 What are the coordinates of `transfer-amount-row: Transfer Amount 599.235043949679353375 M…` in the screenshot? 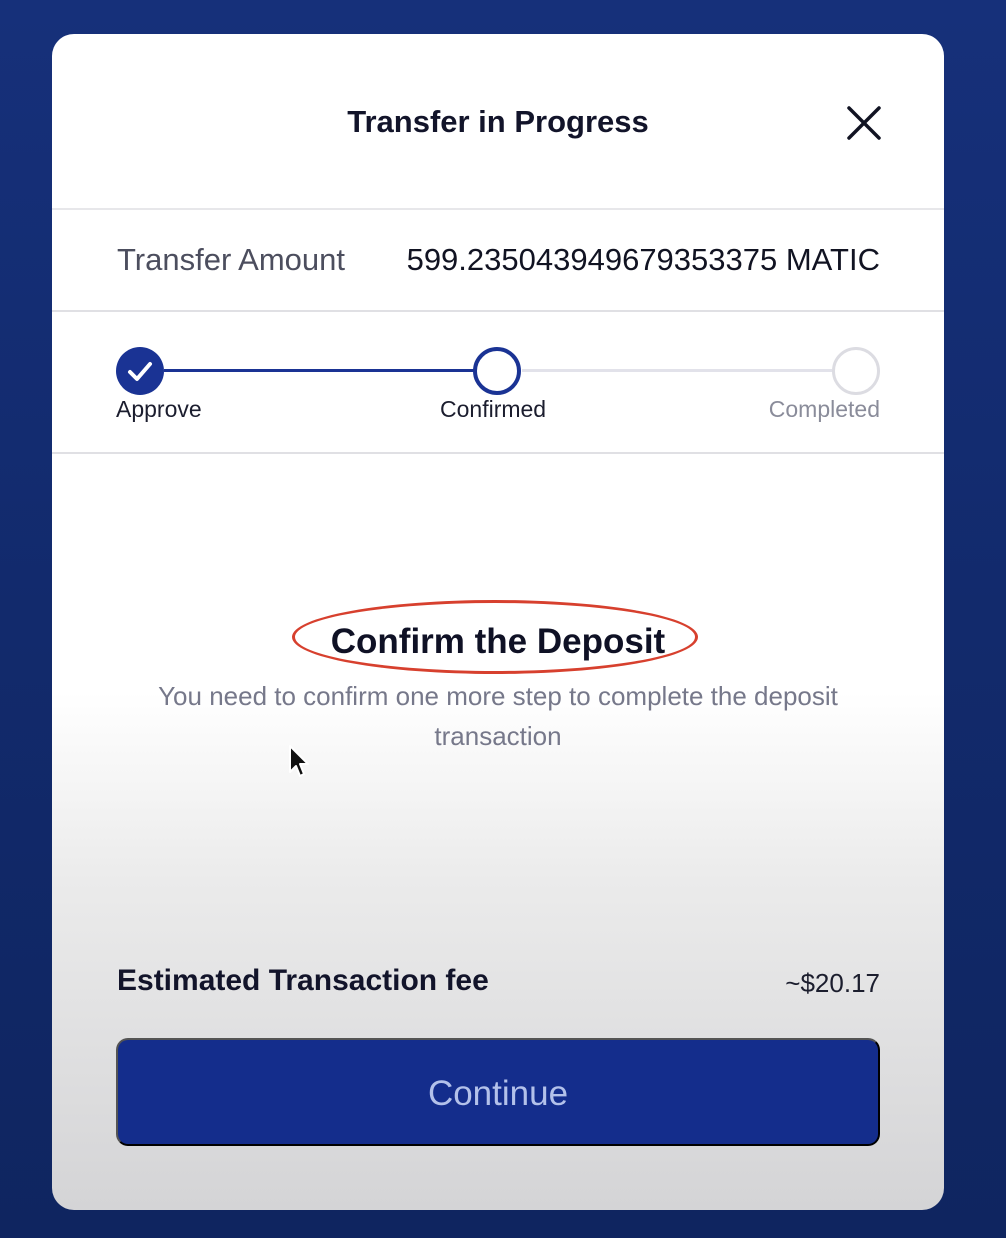 It's located at (498, 261).